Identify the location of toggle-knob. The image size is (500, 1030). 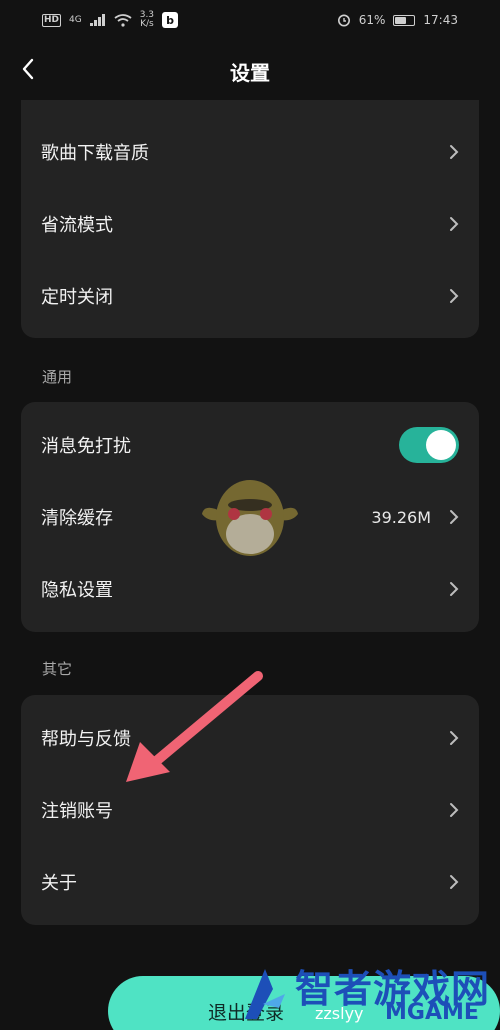
(441, 445).